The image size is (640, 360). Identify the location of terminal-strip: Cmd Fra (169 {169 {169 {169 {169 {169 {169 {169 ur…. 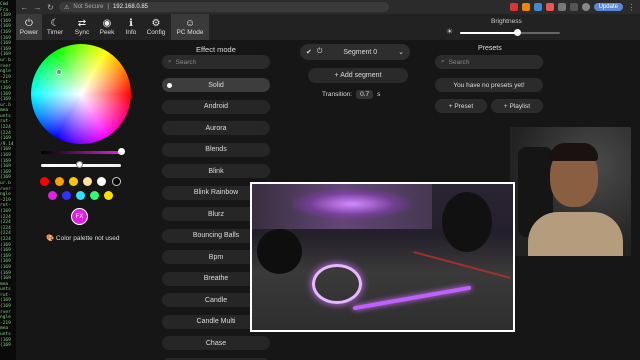
(8, 180).